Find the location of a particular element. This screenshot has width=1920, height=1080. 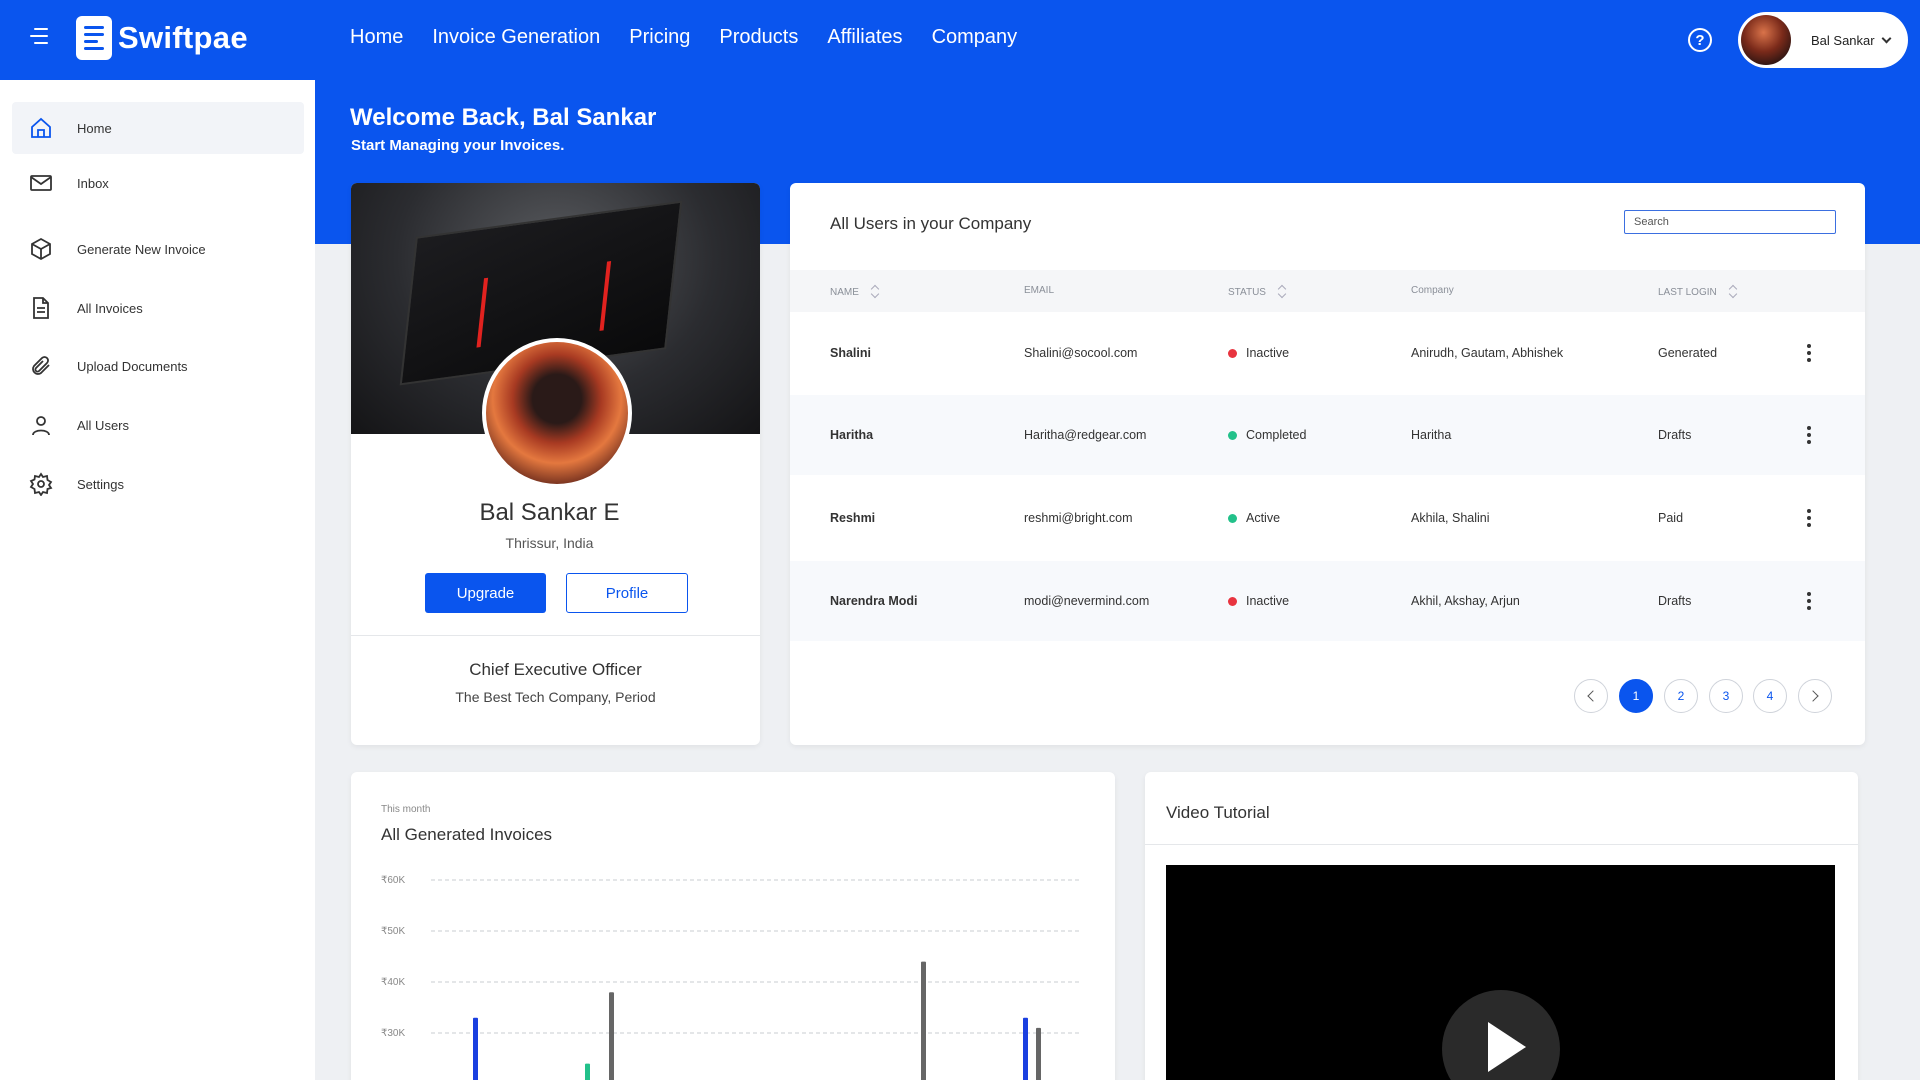

pagination-page-2: 2 is located at coordinates (1681, 696).